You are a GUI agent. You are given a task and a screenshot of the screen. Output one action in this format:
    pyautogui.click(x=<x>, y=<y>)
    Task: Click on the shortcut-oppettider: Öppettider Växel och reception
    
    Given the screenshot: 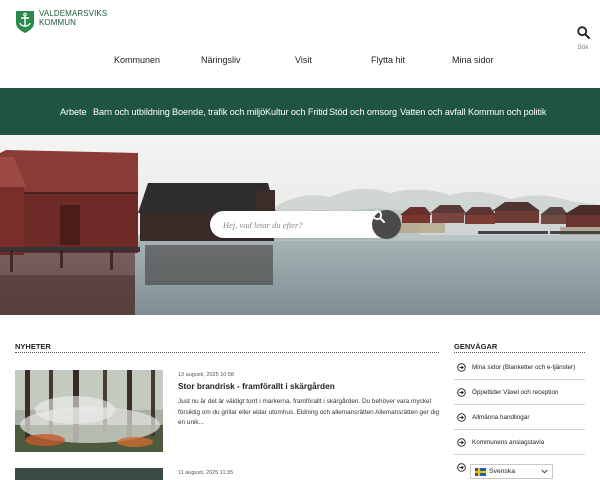 What is the action you would take?
    pyautogui.click(x=519, y=392)
    